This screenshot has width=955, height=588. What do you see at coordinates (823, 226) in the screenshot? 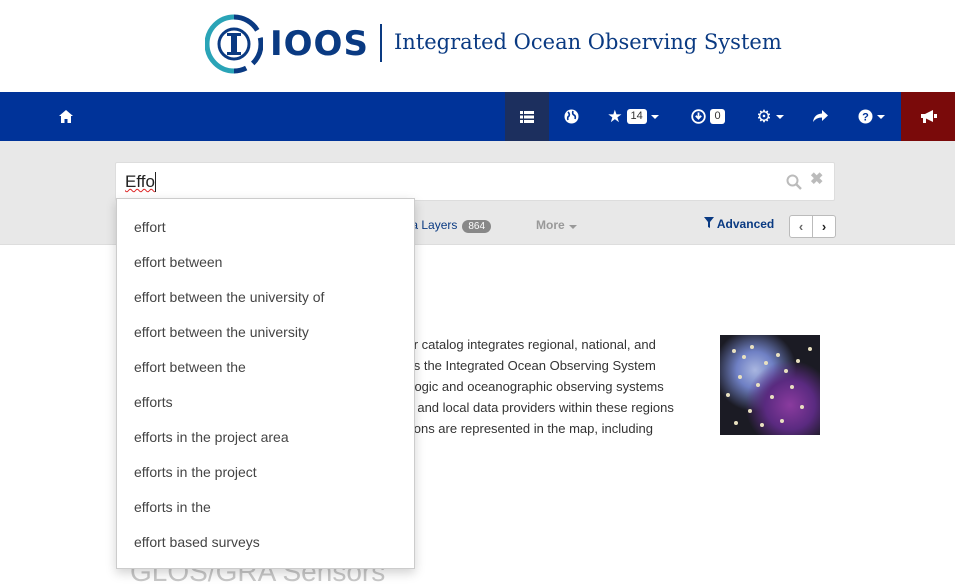
I see `next-page-button: ›` at bounding box center [823, 226].